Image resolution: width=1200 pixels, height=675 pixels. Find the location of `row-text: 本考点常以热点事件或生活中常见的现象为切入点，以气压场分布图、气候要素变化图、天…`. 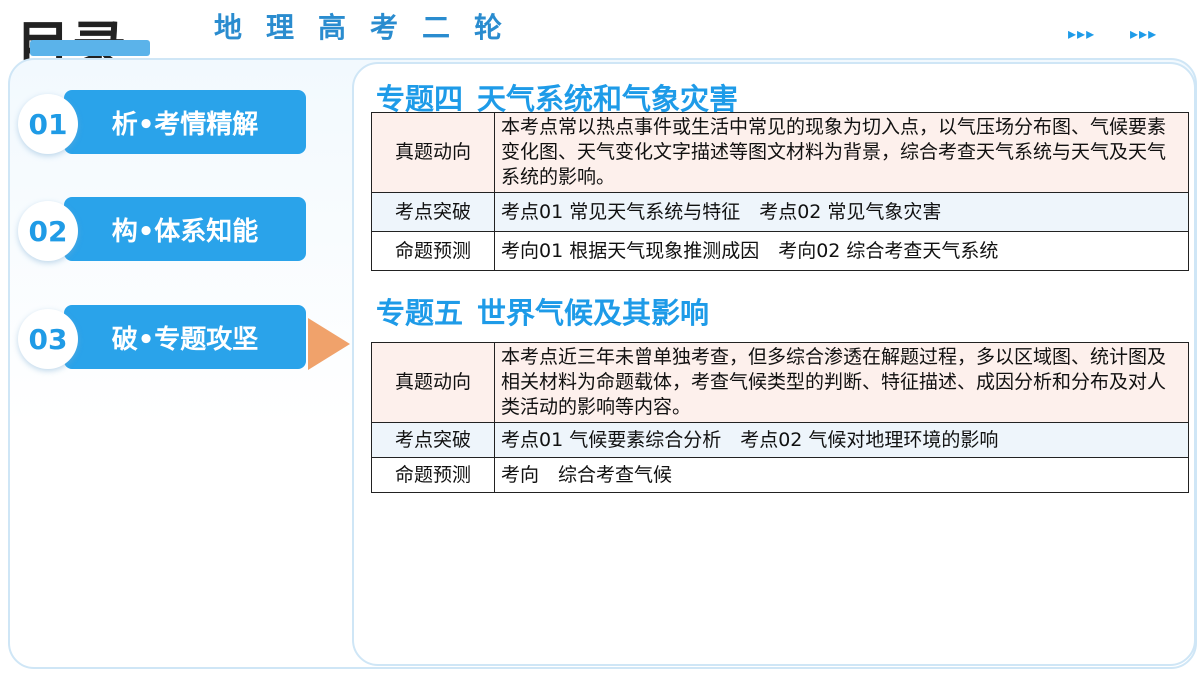

row-text: 本考点常以热点事件或生活中常见的现象为切入点，以气压场分布图、气候要素变化图、天… is located at coordinates (841, 152).